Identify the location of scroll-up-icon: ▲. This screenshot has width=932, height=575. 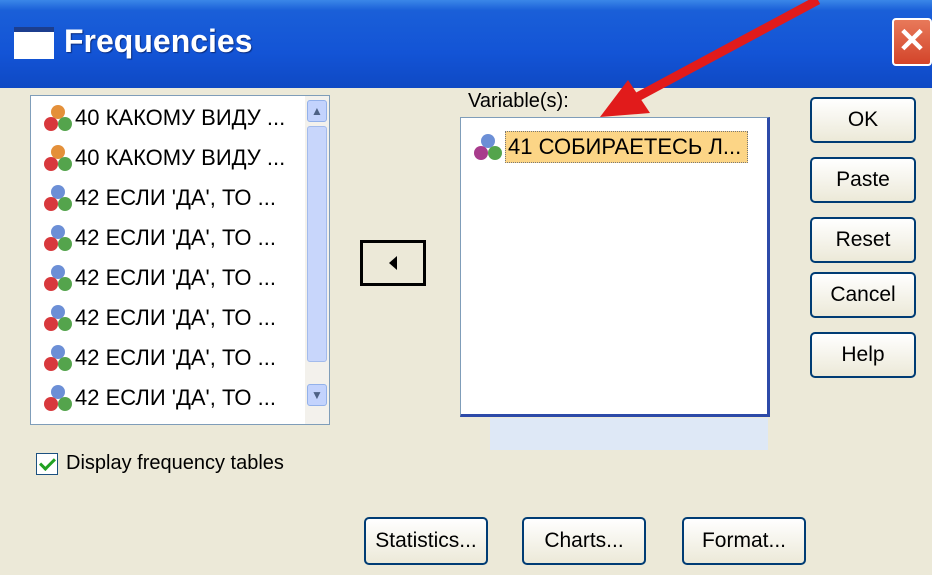
(317, 111).